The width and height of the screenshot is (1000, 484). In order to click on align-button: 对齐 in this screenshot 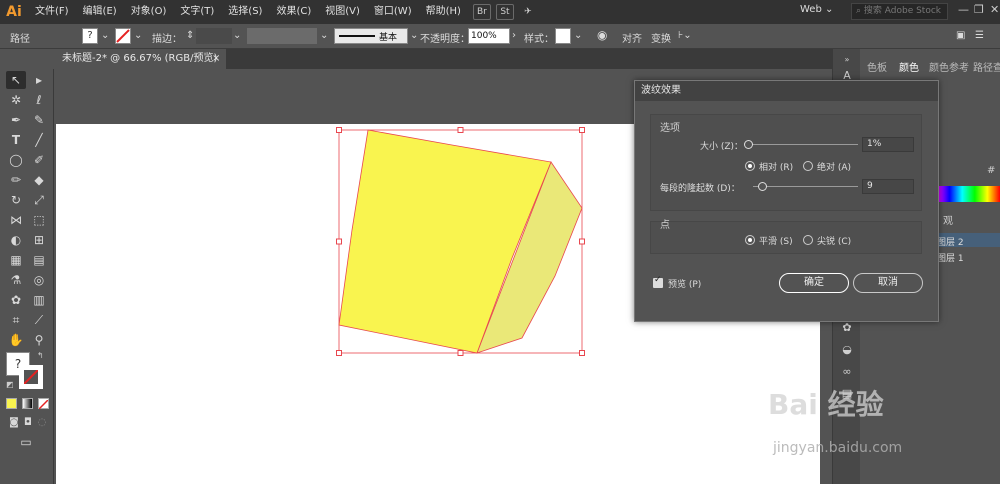, I will do `click(632, 37)`.